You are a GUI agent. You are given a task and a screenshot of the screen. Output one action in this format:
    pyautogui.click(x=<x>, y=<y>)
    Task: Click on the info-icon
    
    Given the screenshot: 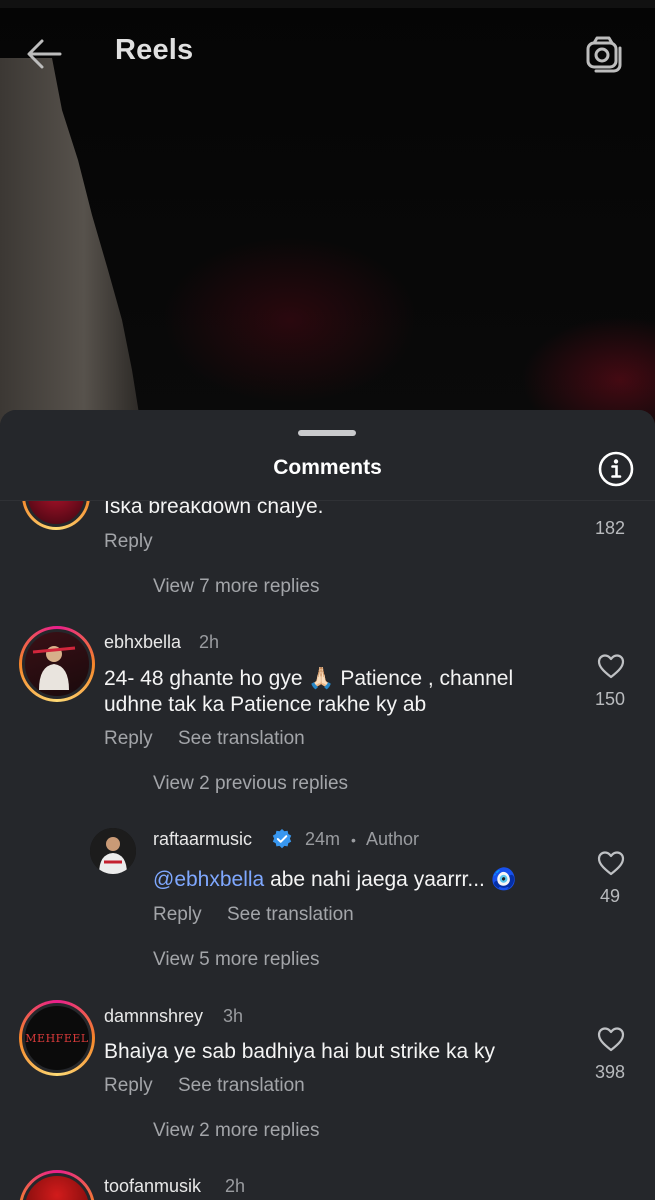 What is the action you would take?
    pyautogui.click(x=616, y=469)
    